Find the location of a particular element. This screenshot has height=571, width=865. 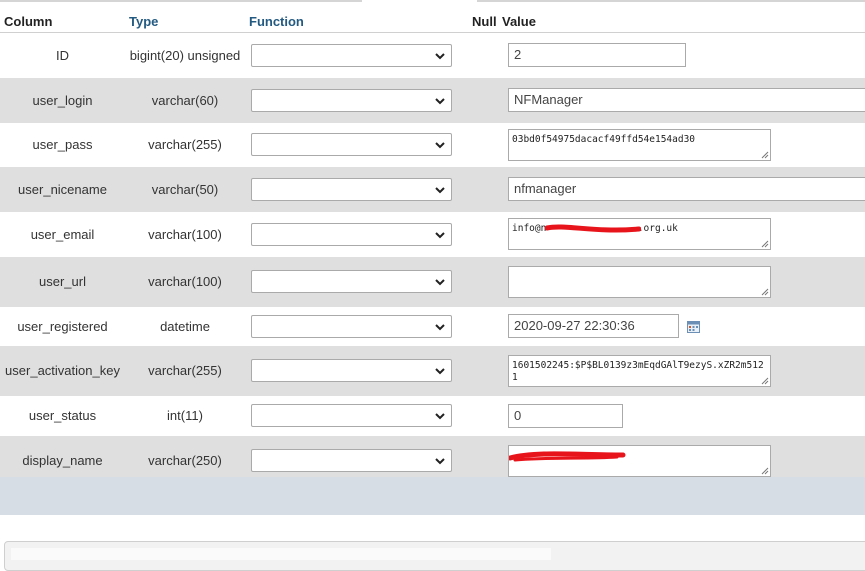

textarea-text: 03bd0f54975dacacf49ffd54e154ad30 is located at coordinates (604, 139).